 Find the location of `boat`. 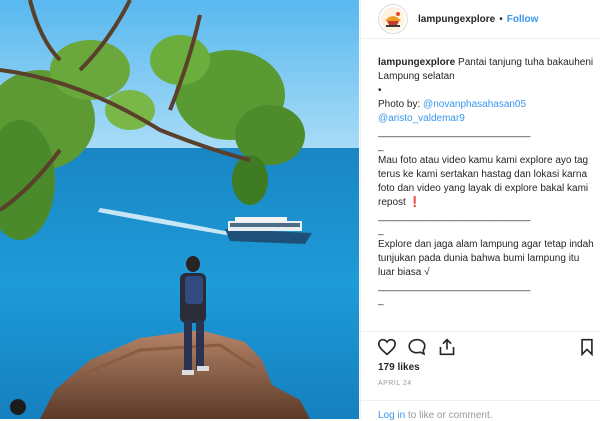

boat is located at coordinates (268, 230).